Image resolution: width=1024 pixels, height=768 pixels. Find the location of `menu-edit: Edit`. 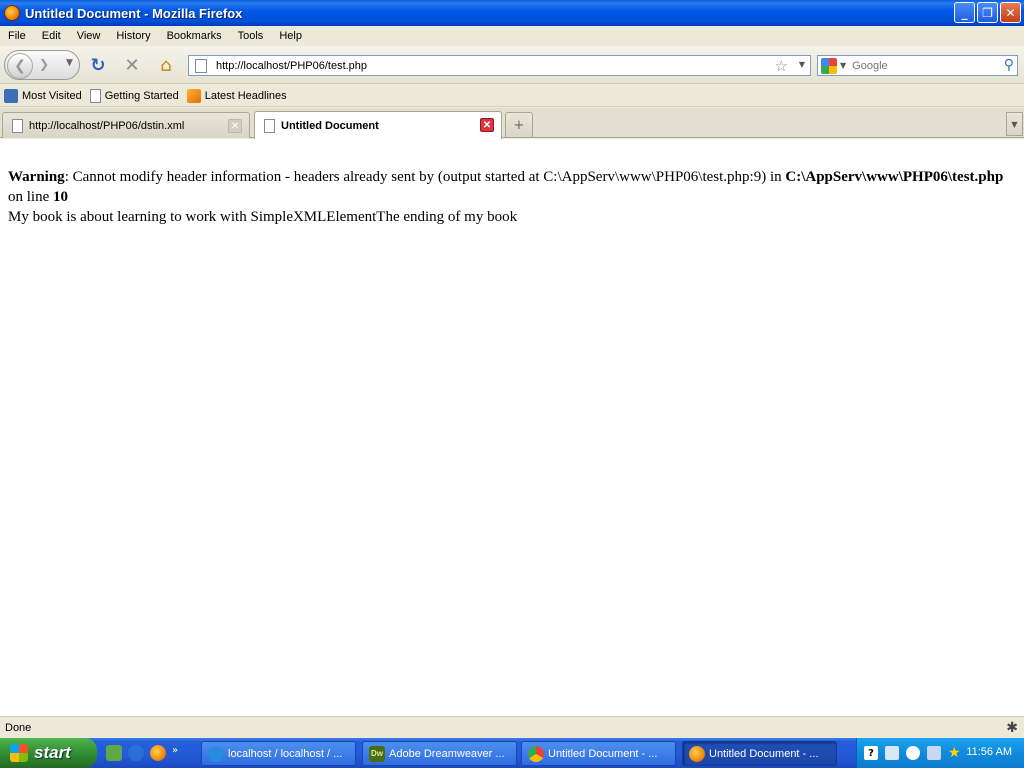

menu-edit: Edit is located at coordinates (51, 36).